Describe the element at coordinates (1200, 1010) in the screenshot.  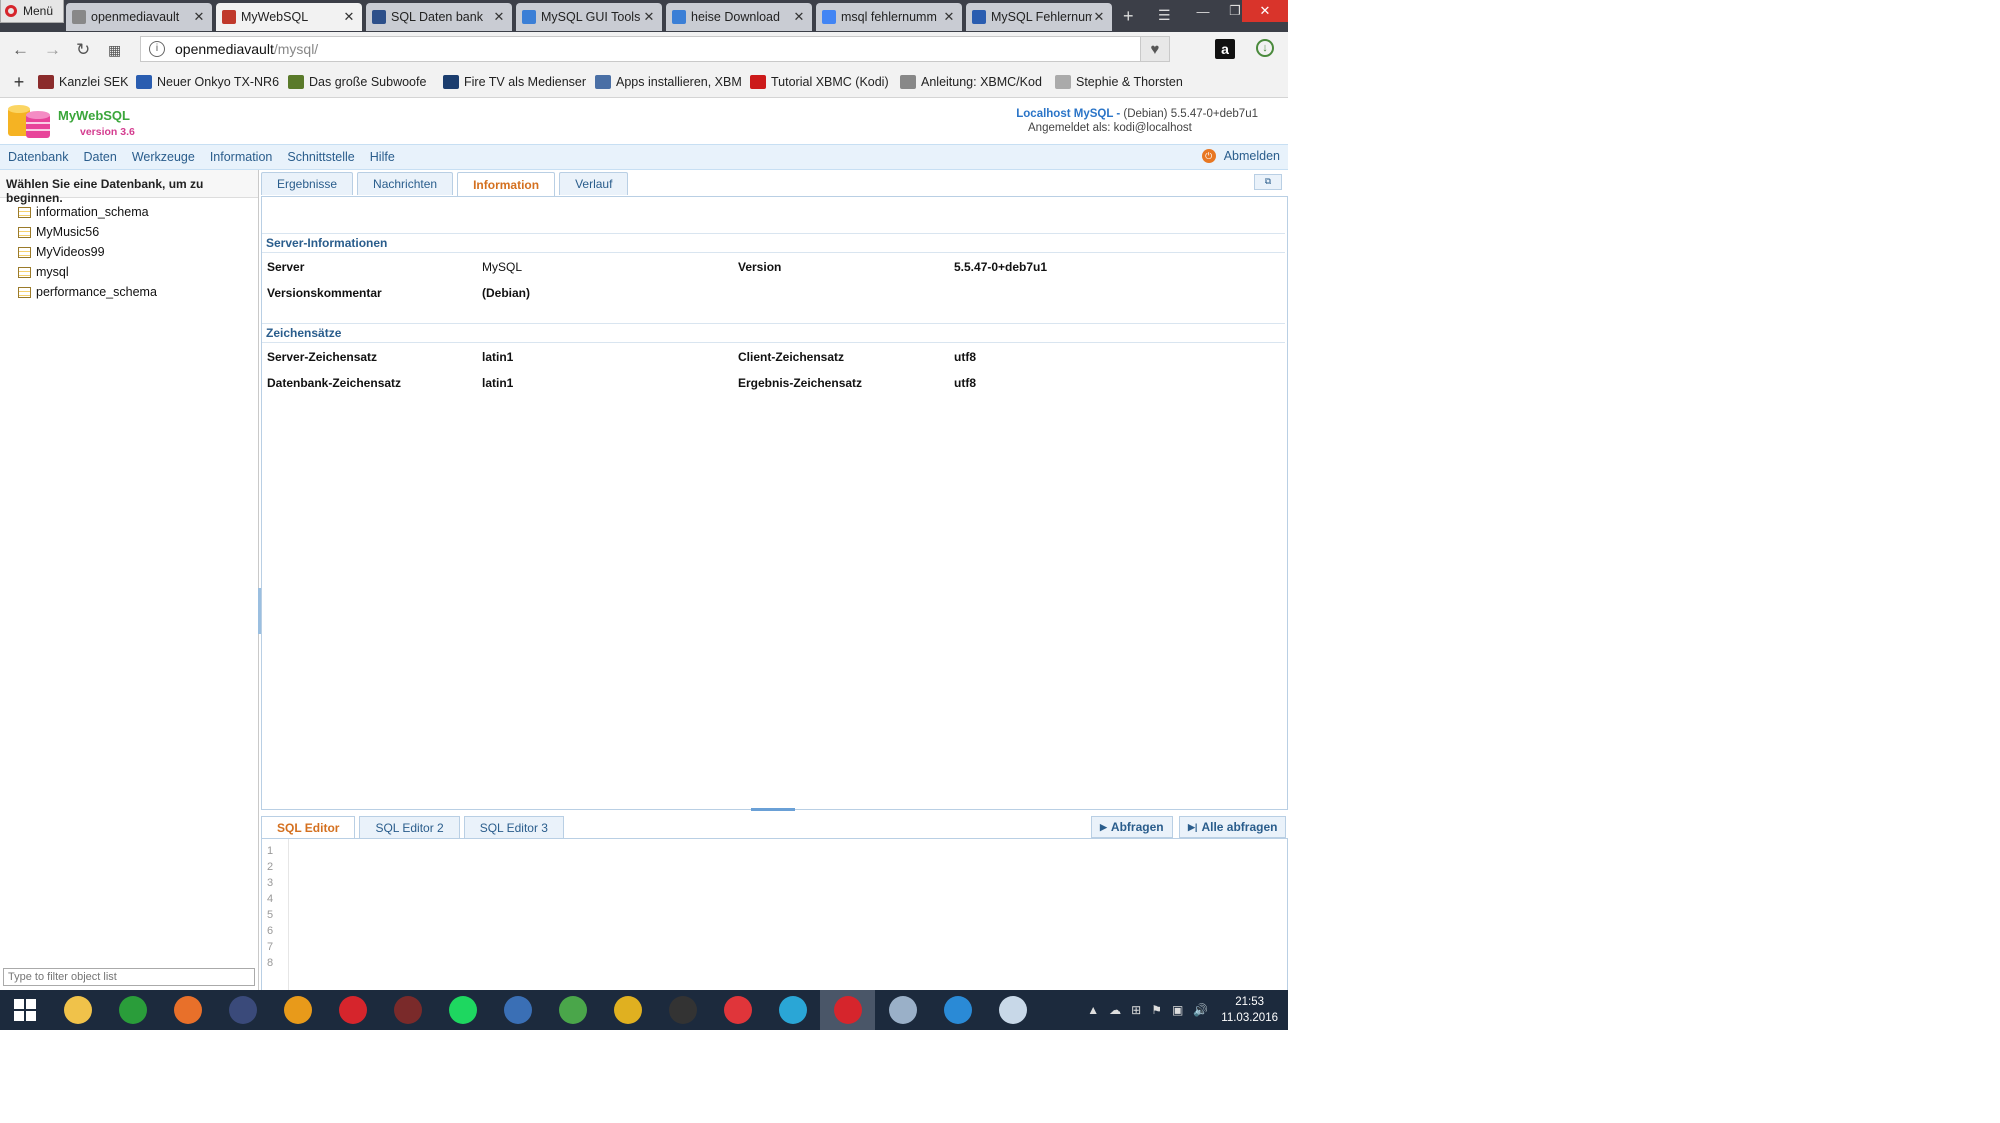
I see `volume-icon: 🔊` at that location.